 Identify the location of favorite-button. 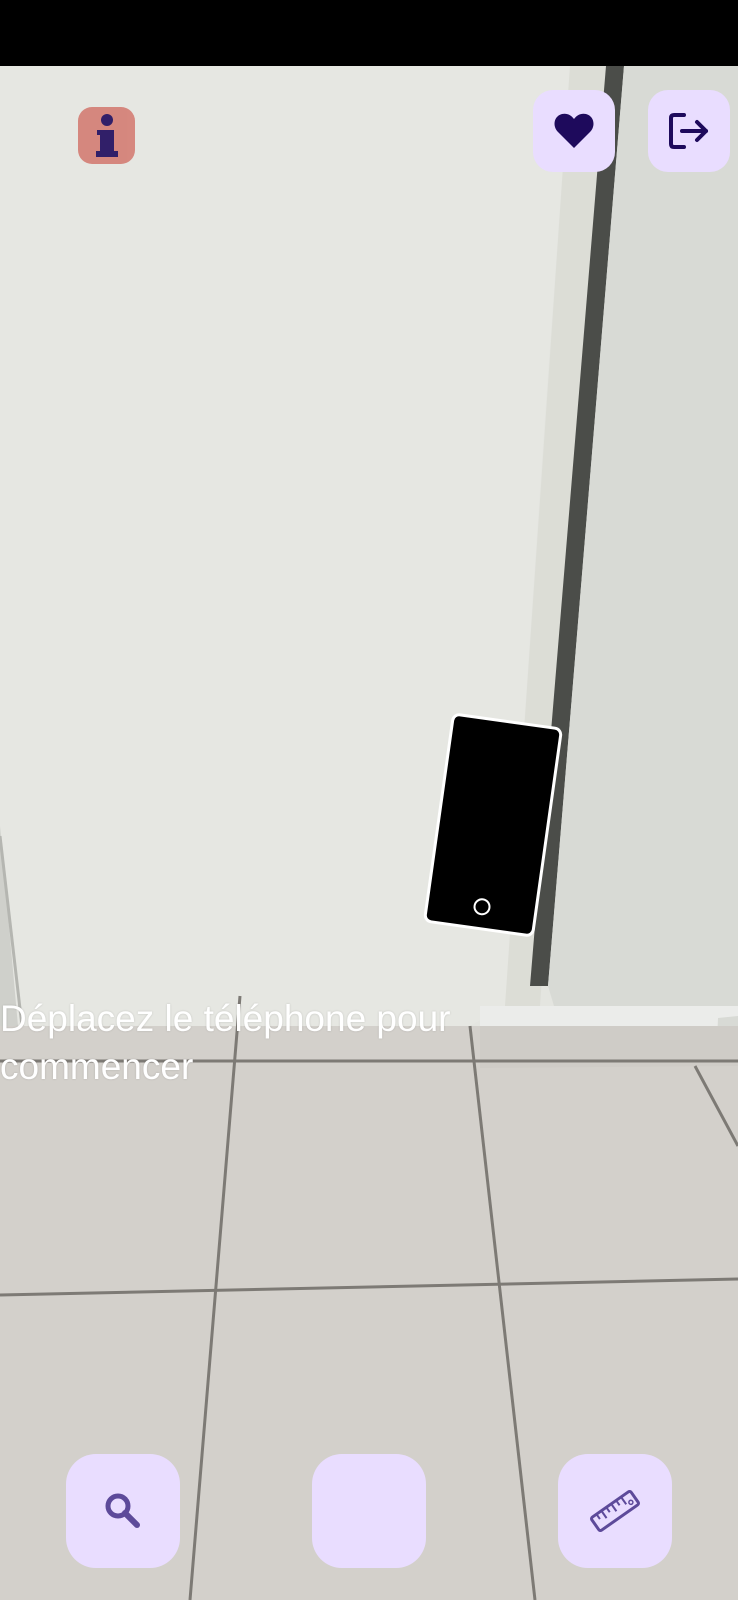
(574, 131).